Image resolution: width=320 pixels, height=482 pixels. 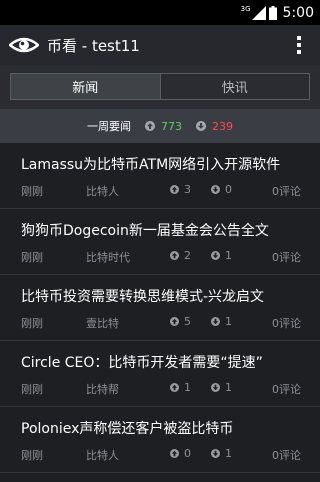 I want to click on tab-flash: 快讯, so click(x=235, y=86).